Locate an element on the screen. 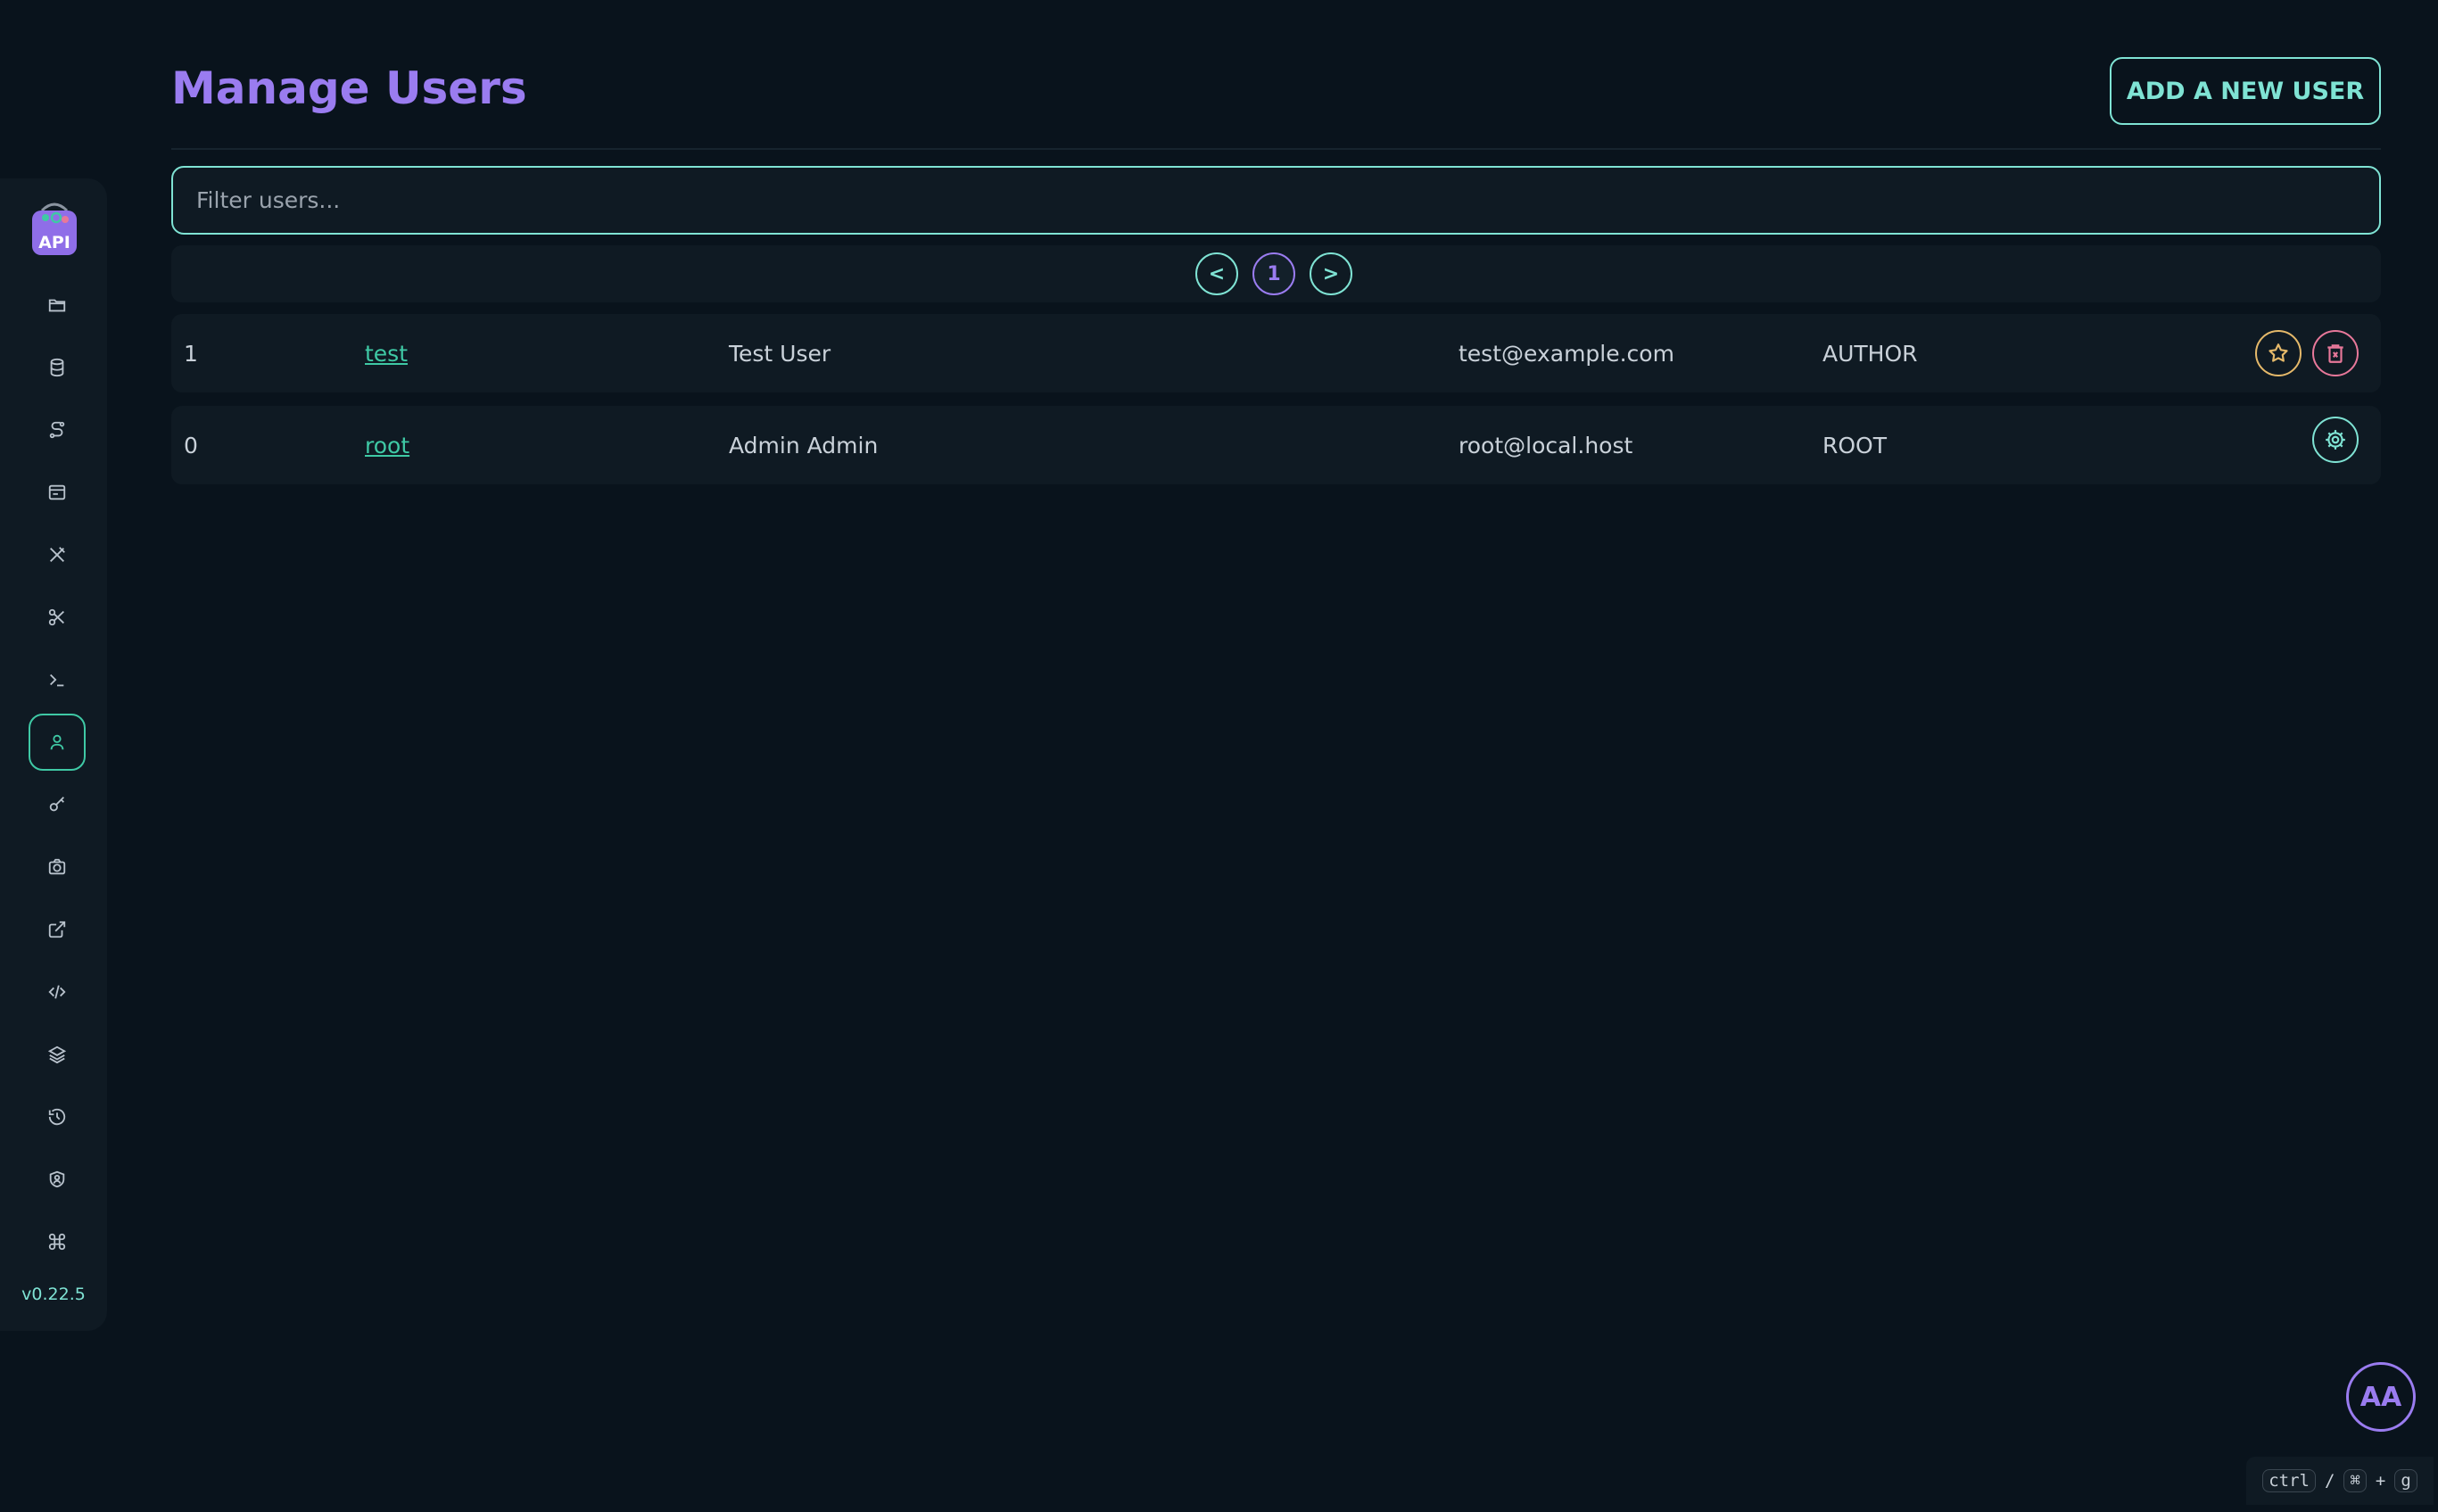 The height and width of the screenshot is (1512, 2438). sidebar-item-tools is located at coordinates (57, 554).